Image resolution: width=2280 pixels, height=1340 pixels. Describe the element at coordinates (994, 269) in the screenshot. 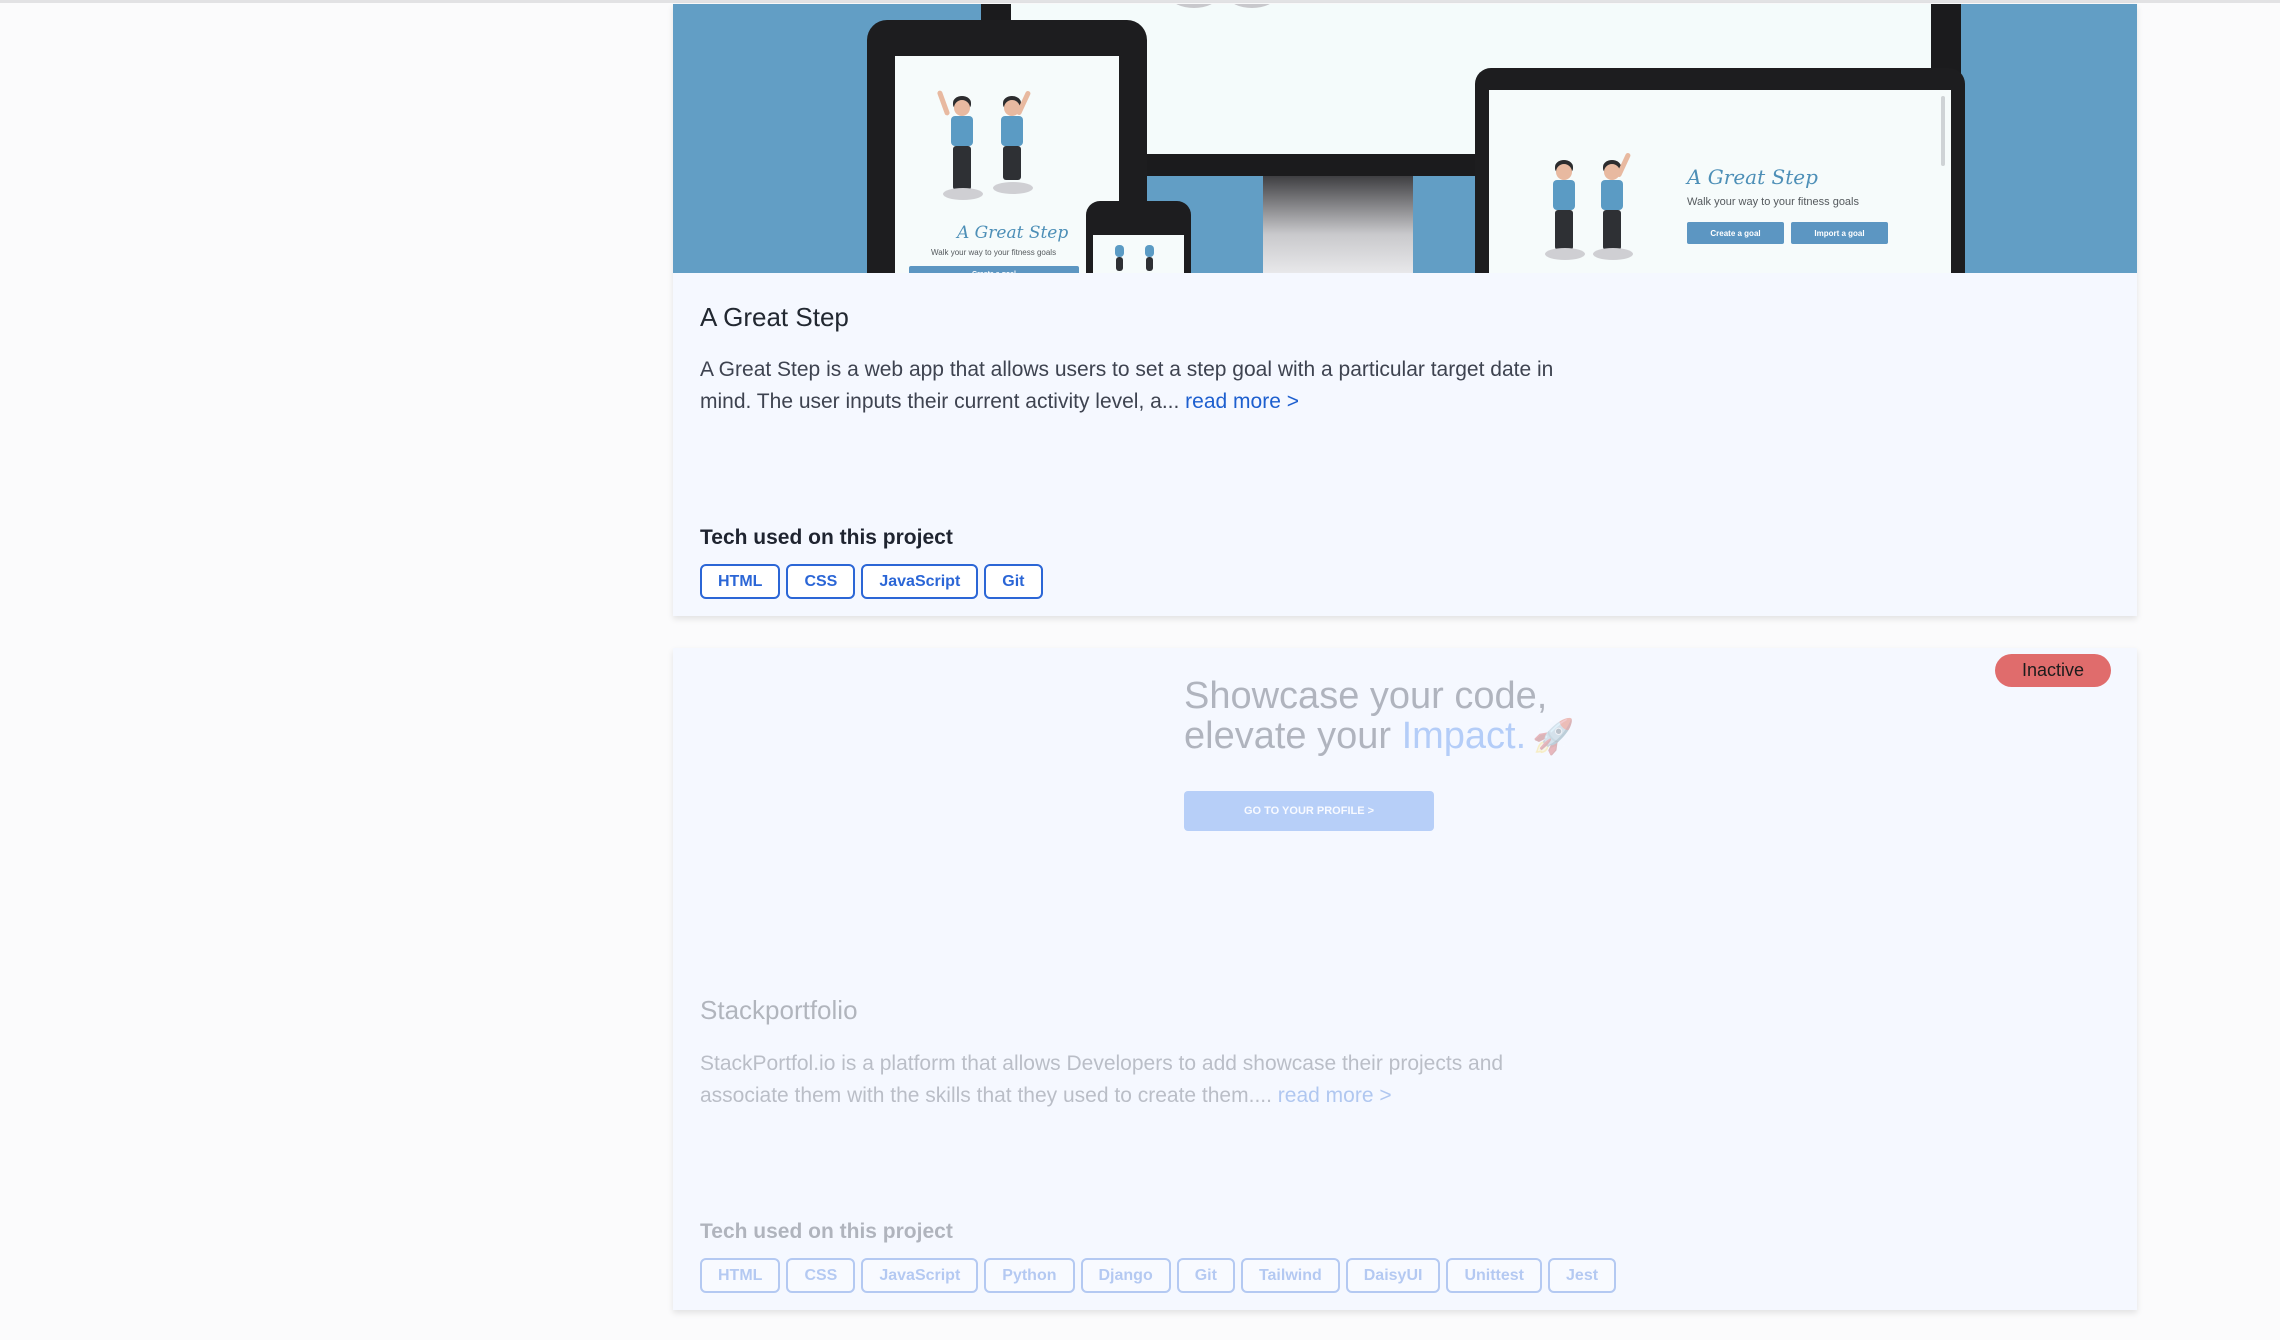

I see `hero-create-goal-button: Create a goal` at that location.